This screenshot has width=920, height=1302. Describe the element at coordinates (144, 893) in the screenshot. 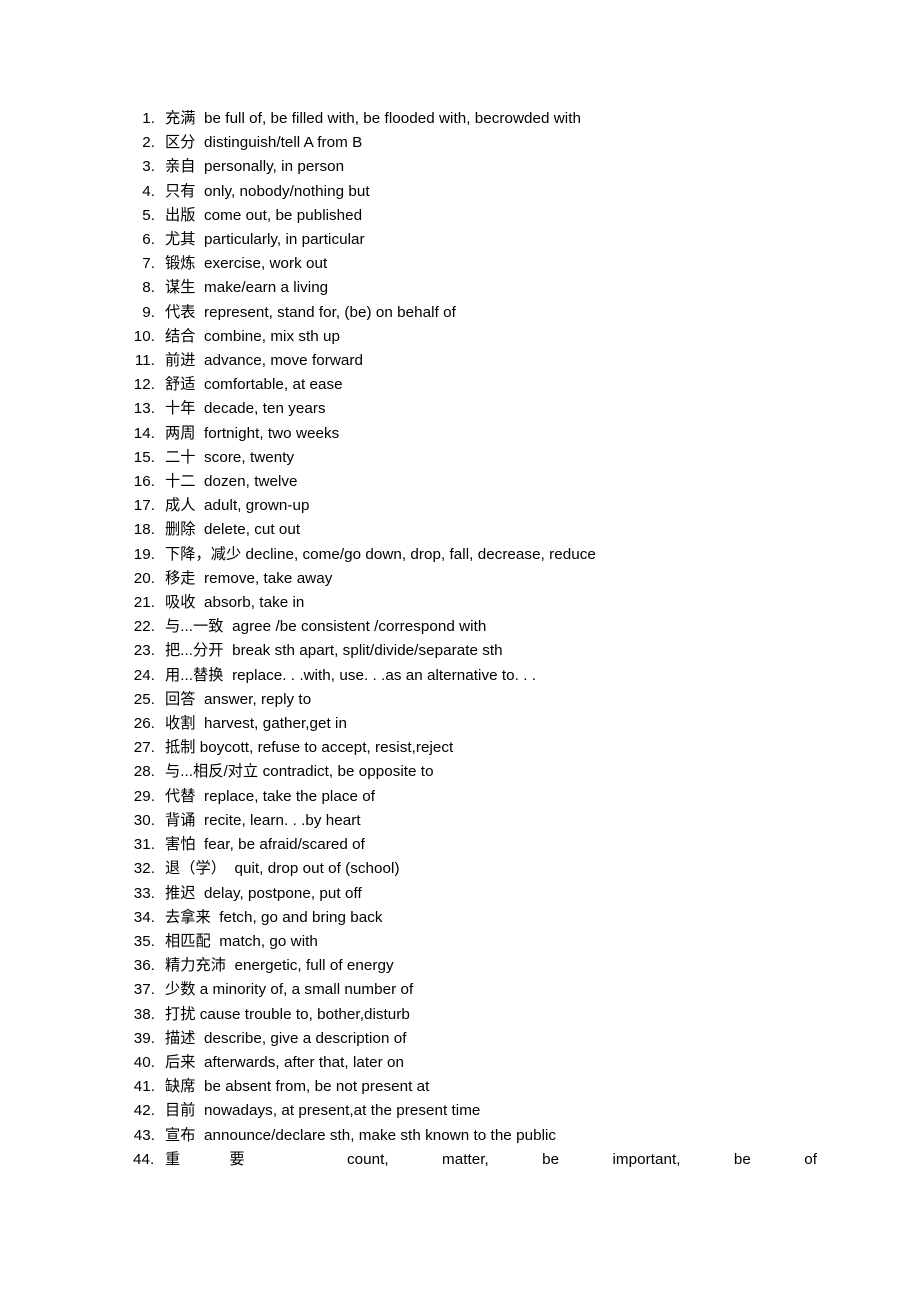

I see `list-item-number: 33.` at that location.